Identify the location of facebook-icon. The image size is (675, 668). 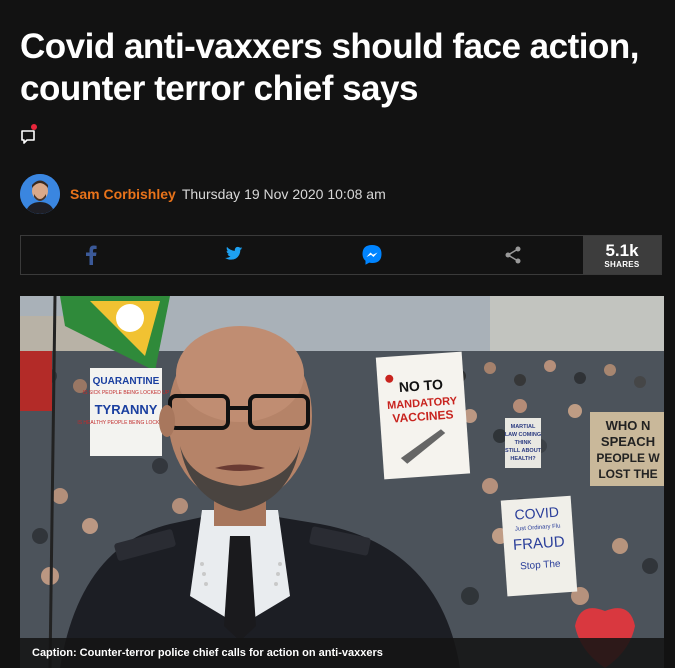
(91, 255).